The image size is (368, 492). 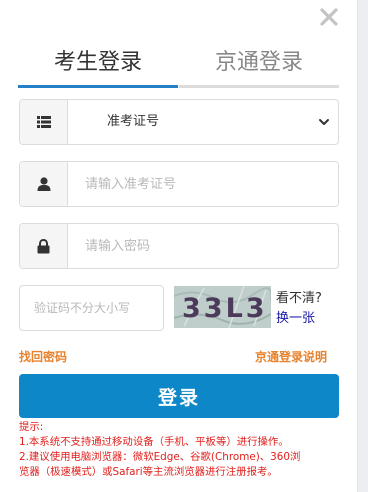 What do you see at coordinates (160, 457) in the screenshot?
I see `tips-line-2: 2.建议使用电脑浏览器：微软Edge、谷歌(Chrome)、360浏` at bounding box center [160, 457].